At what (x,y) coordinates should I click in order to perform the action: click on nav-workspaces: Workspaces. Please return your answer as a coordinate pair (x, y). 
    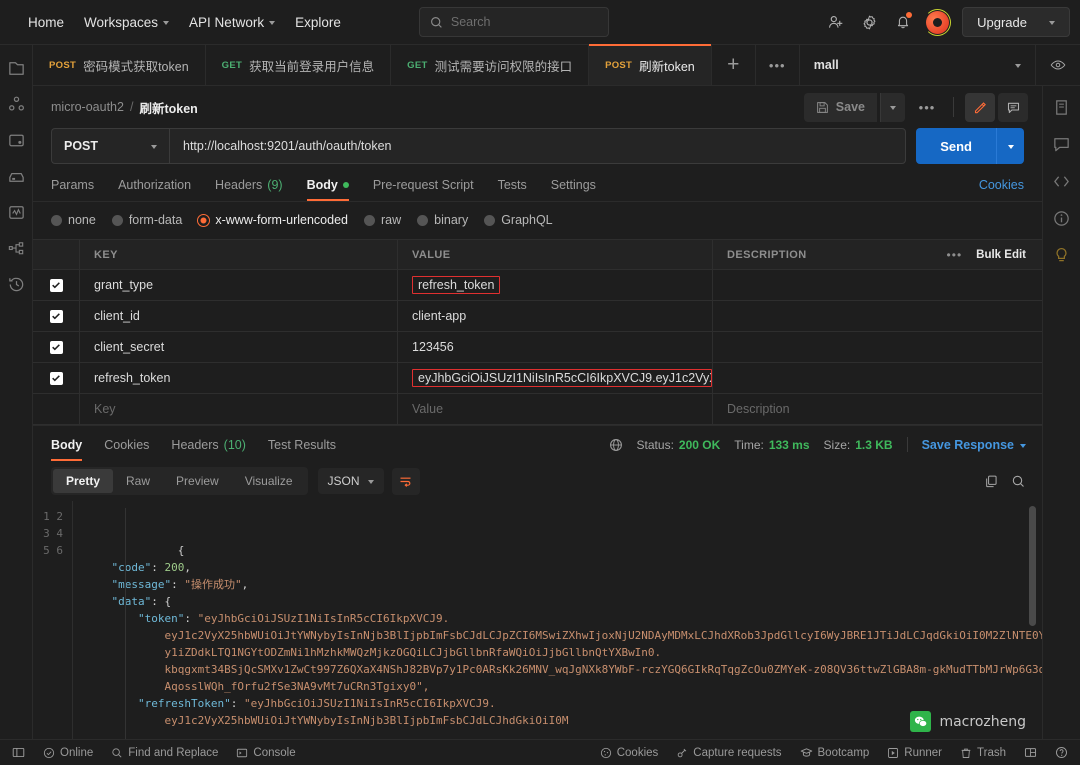
    Looking at the image, I should click on (126, 22).